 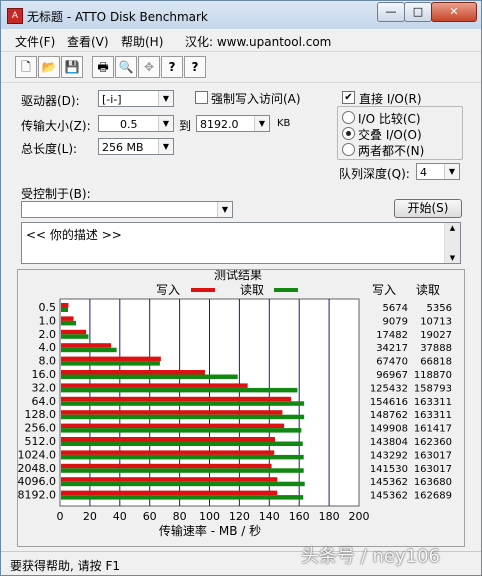 What do you see at coordinates (452, 228) in the screenshot?
I see `scroll-up-icon: ▲` at bounding box center [452, 228].